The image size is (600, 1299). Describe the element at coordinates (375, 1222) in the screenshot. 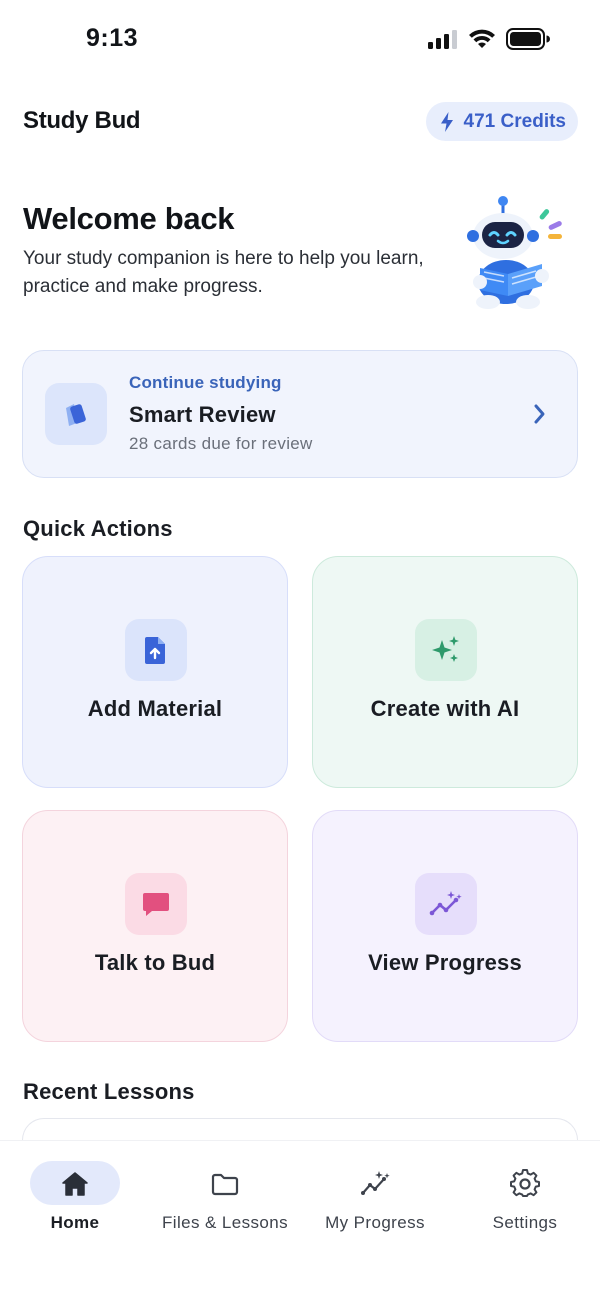

I see `nav-my-progress-label: My Progress` at that location.